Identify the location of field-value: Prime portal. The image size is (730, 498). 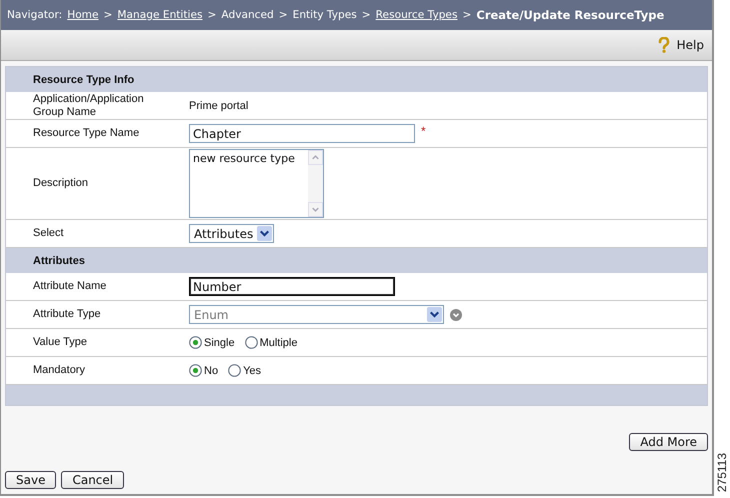
(218, 106).